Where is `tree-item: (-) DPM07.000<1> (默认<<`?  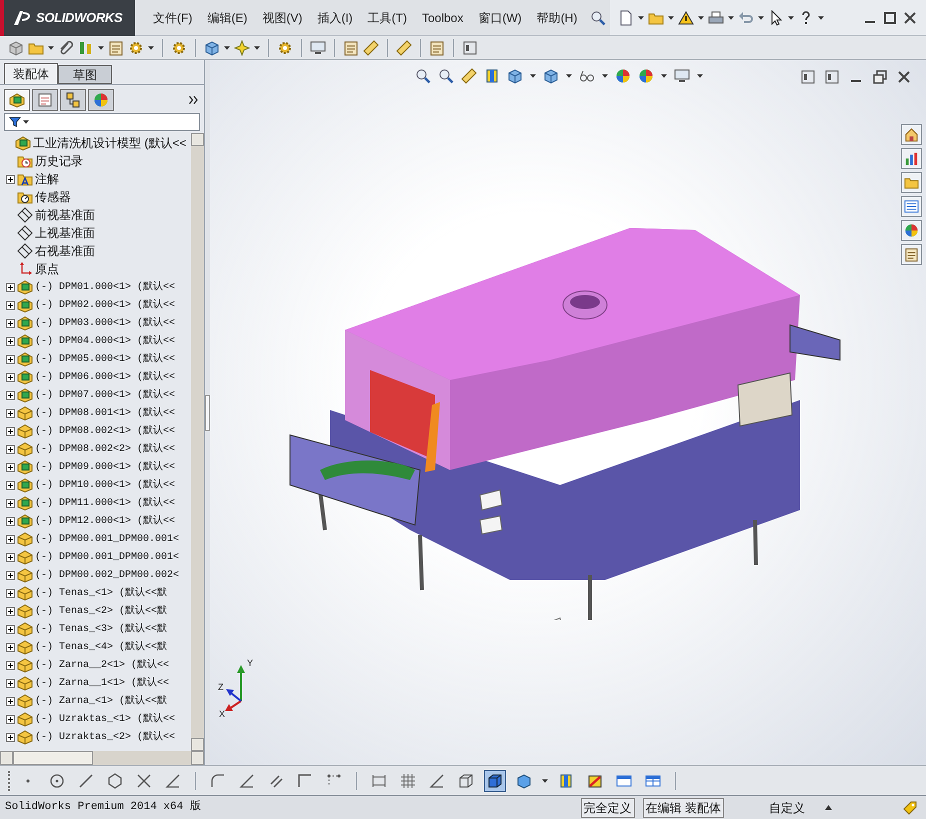
tree-item: (-) DPM07.000<1> (默认<< is located at coordinates (105, 395).